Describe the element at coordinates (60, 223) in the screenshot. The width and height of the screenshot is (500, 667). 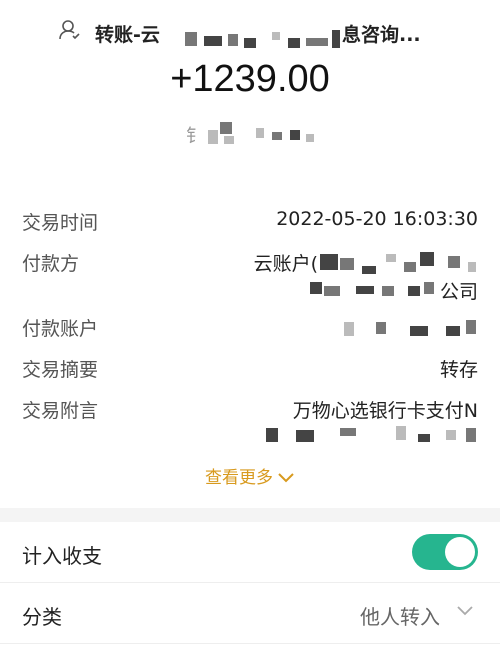
I see `label-transaction-time: 交易时间` at that location.